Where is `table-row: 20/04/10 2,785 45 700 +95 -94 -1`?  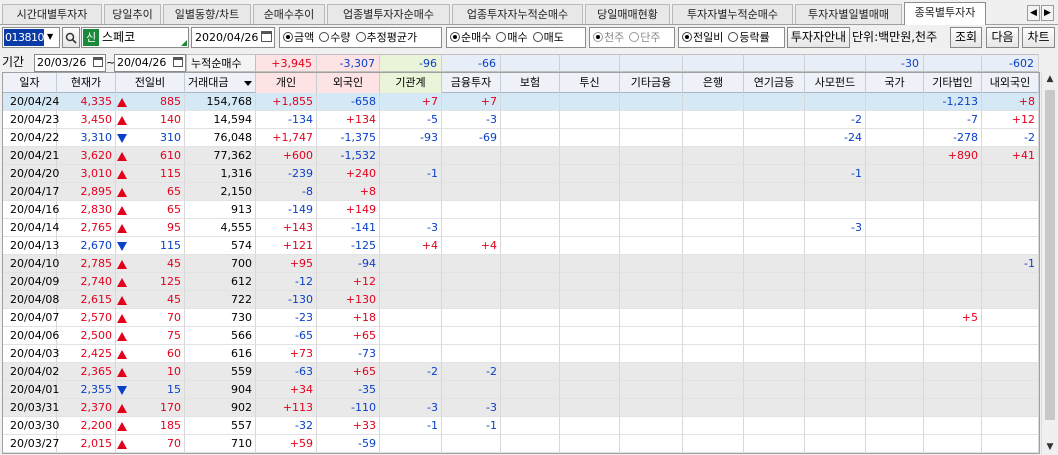 table-row: 20/04/10 2,785 45 700 +95 -94 -1 is located at coordinates (521, 264).